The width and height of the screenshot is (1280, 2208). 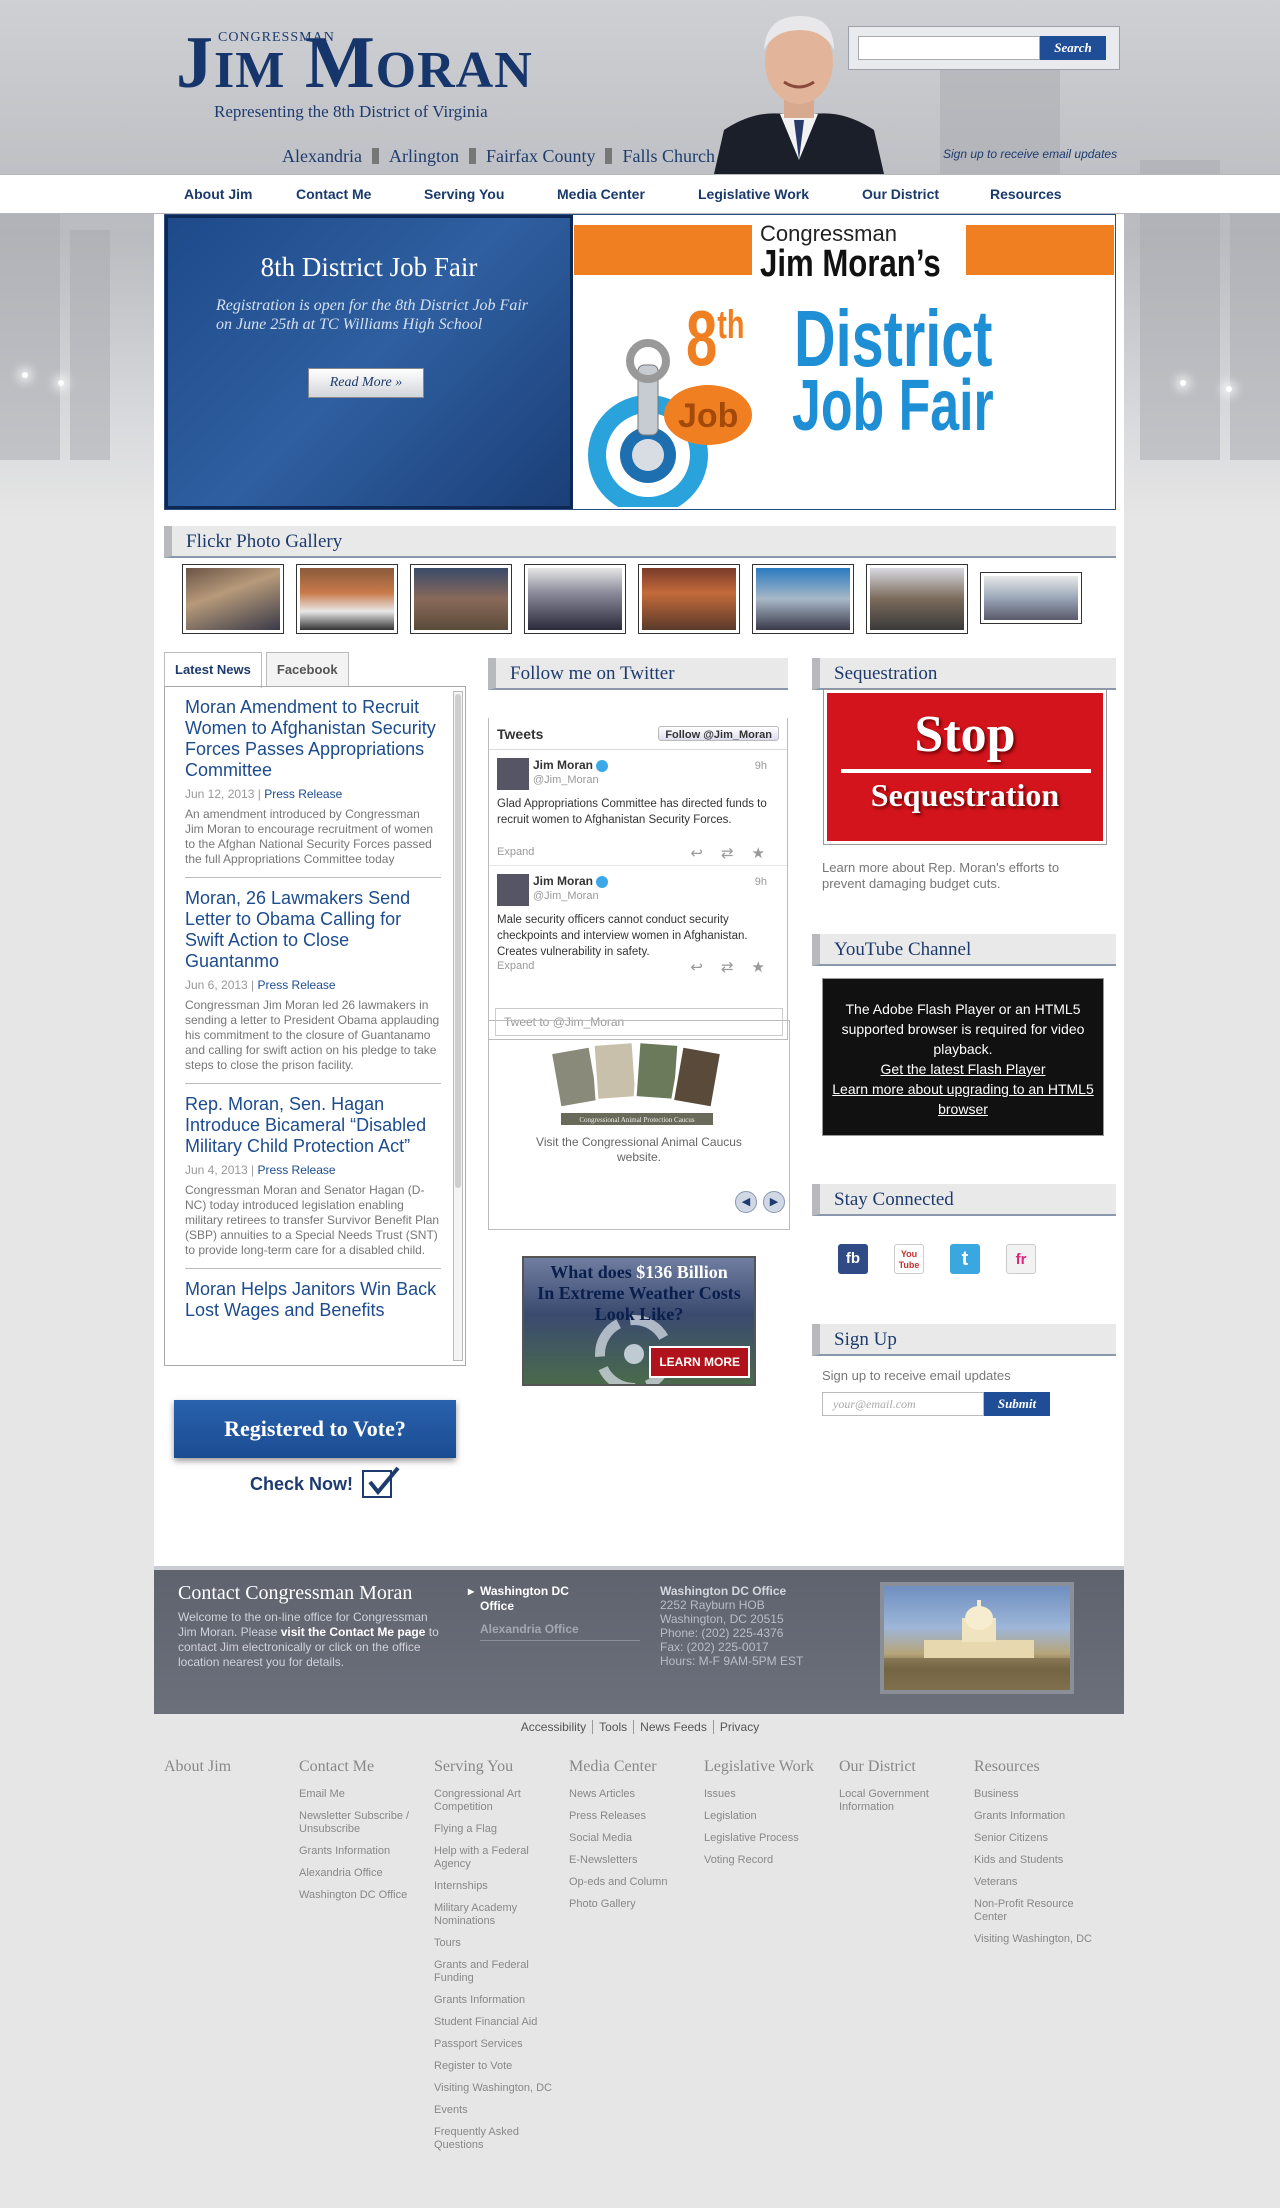 What do you see at coordinates (718, 733) in the screenshot?
I see `twitter-follow-button: Follow @Jim_Moran` at bounding box center [718, 733].